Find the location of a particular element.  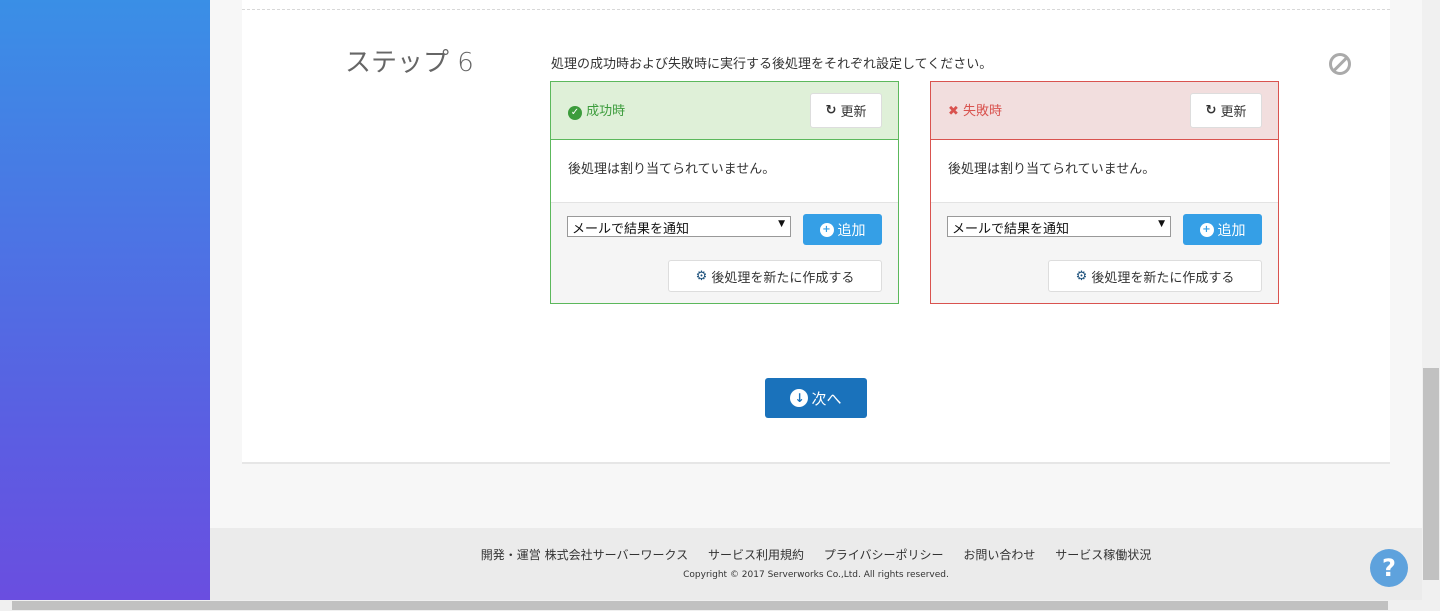

footer-link-status: サービス稼働状況 is located at coordinates (1103, 555).